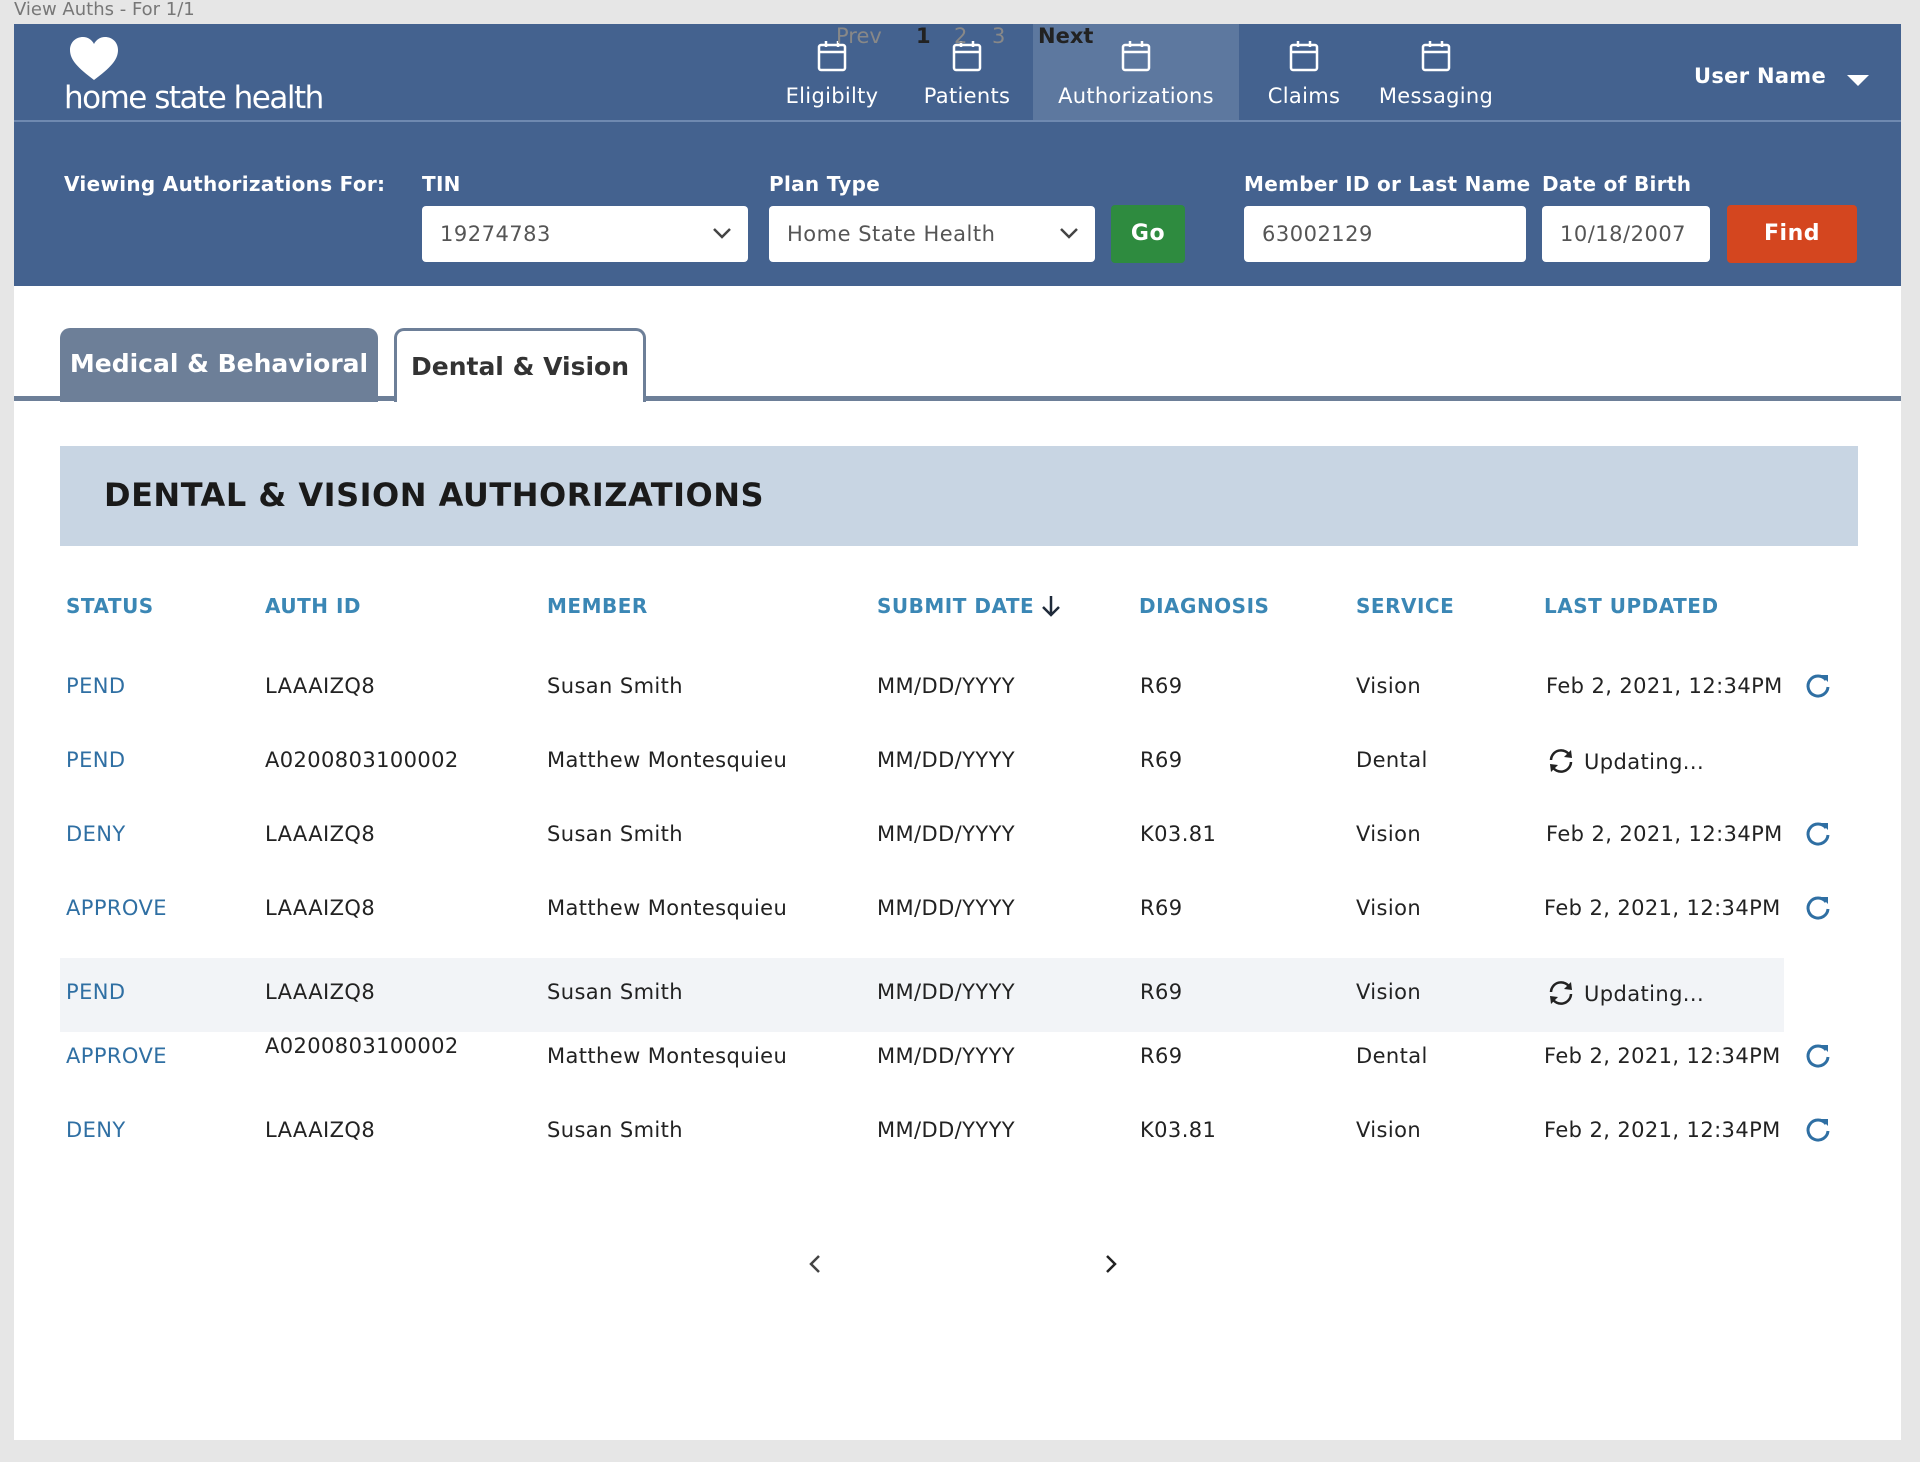 This screenshot has height=1462, width=1920. Describe the element at coordinates (1792, 234) in the screenshot. I see `find-button: Find` at that location.